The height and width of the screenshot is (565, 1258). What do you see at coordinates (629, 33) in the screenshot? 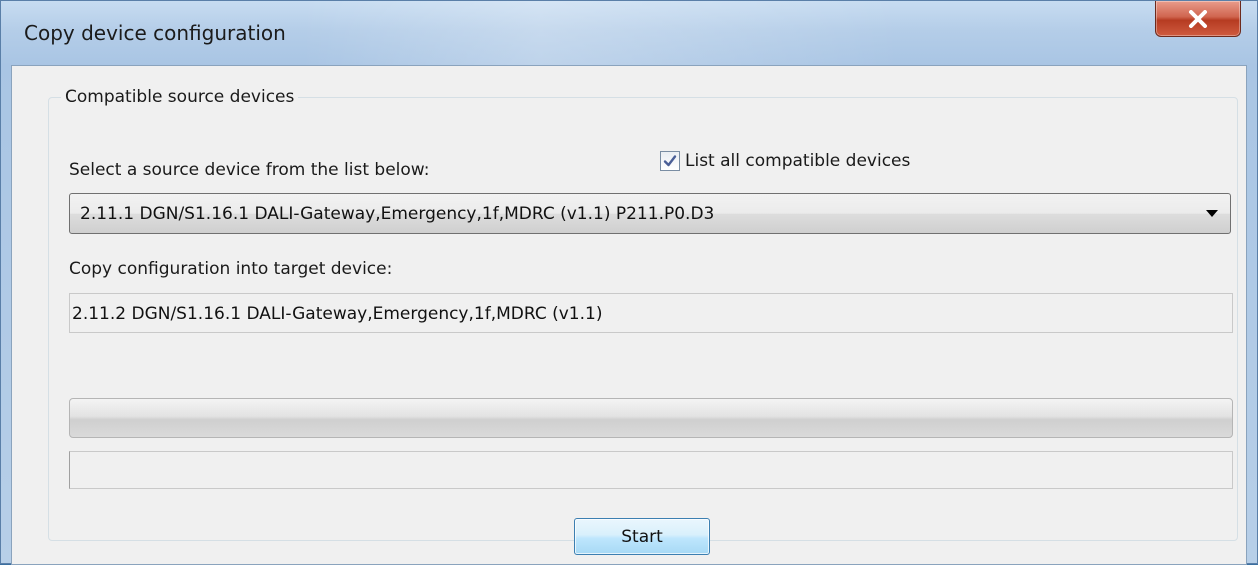
I see `title-bar: Copy device configuration` at bounding box center [629, 33].